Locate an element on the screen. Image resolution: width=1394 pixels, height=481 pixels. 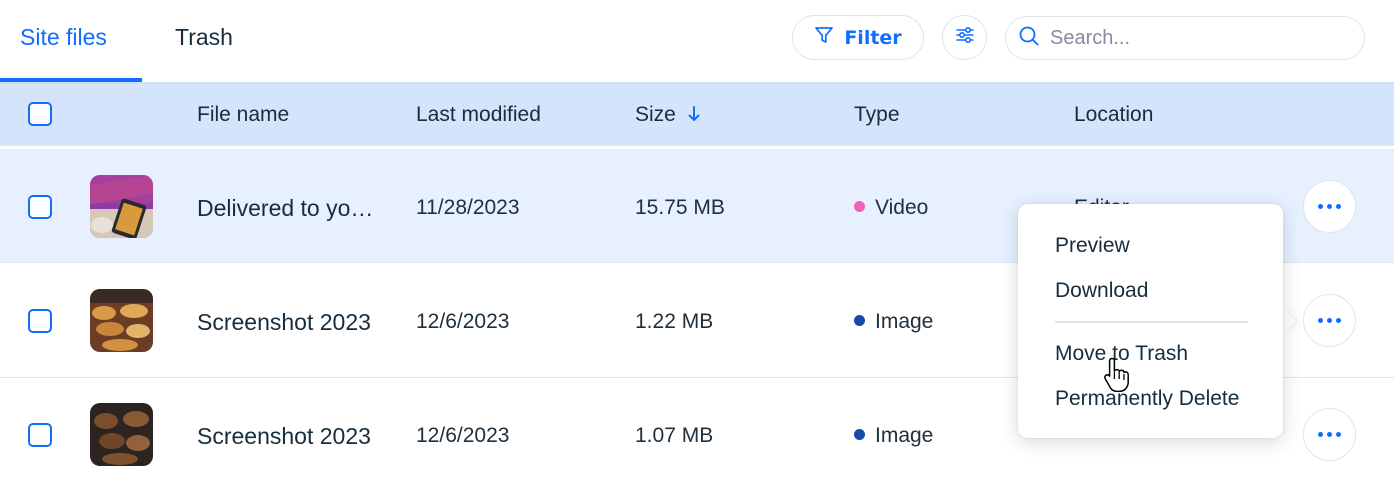
sliders-icon is located at coordinates (965, 37).